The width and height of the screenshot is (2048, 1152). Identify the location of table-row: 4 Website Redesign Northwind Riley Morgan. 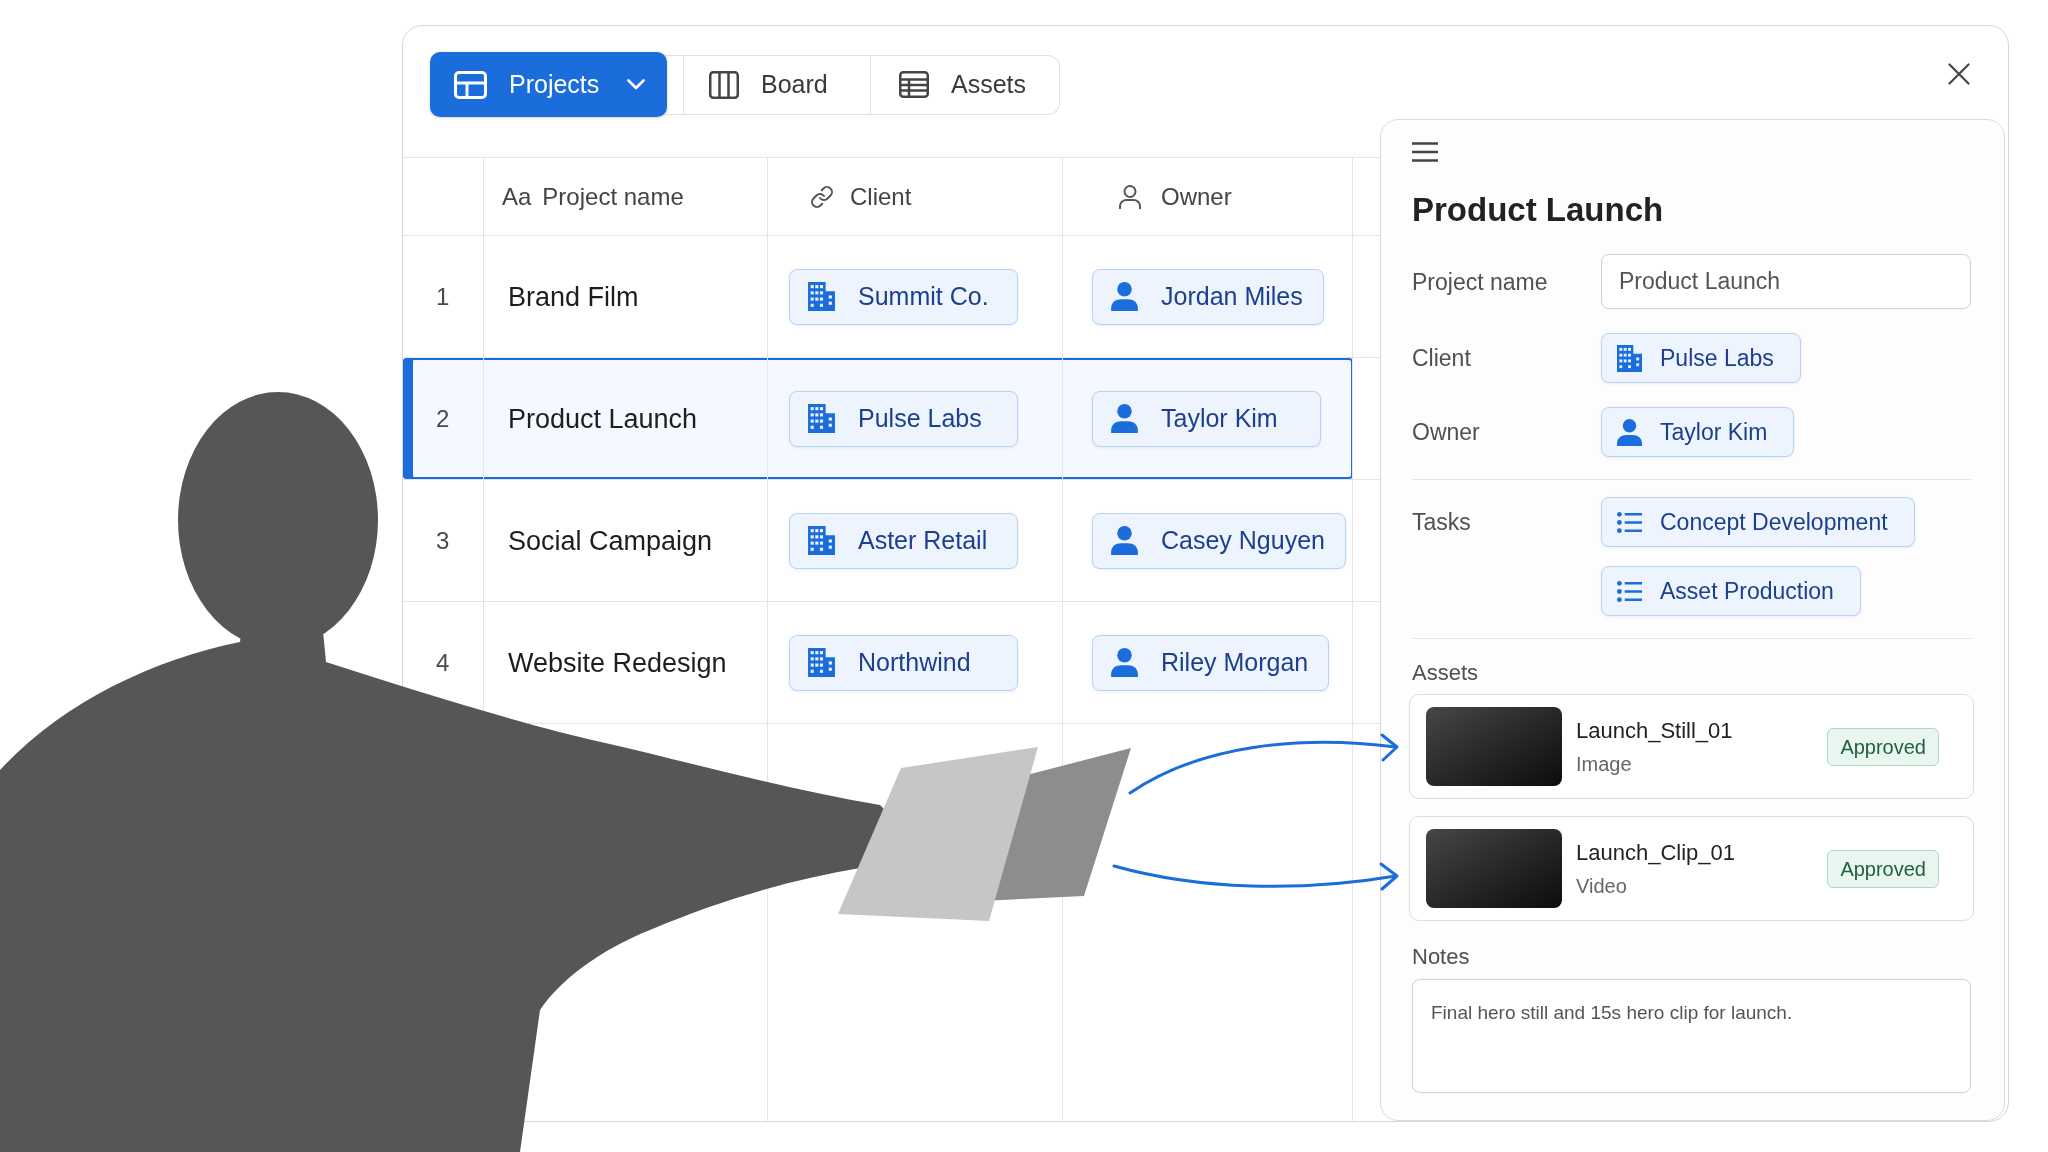
(878, 662).